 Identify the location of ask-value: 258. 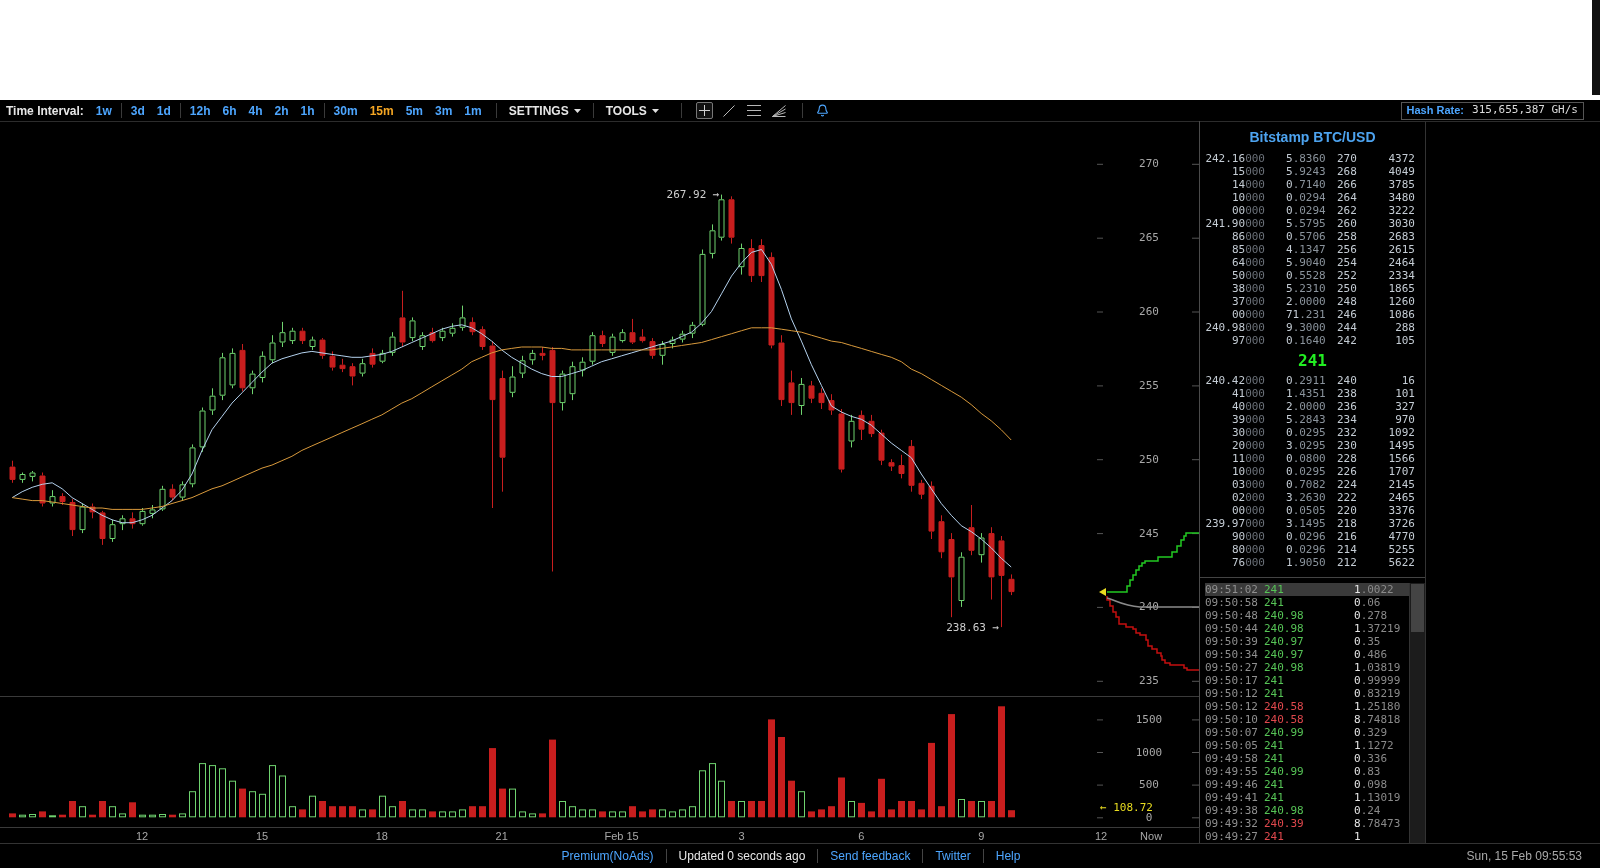
(1347, 236).